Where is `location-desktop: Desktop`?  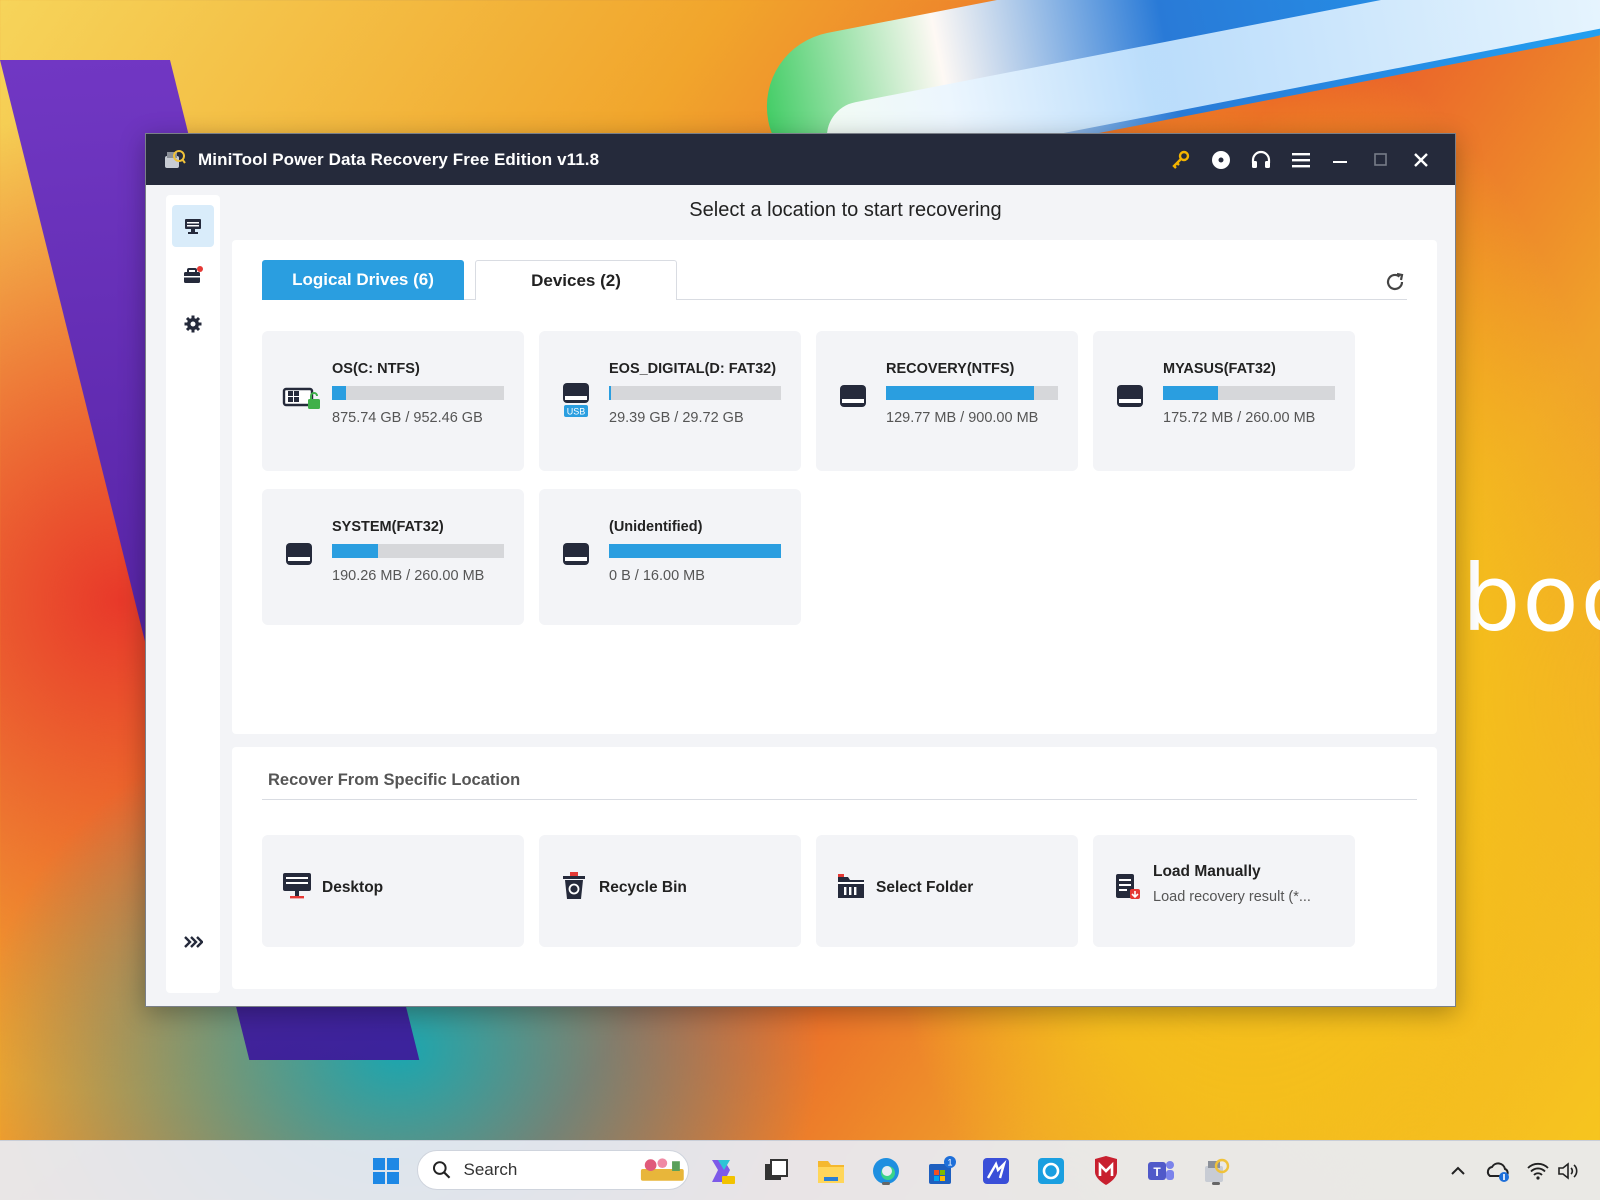 location-desktop: Desktop is located at coordinates (393, 891).